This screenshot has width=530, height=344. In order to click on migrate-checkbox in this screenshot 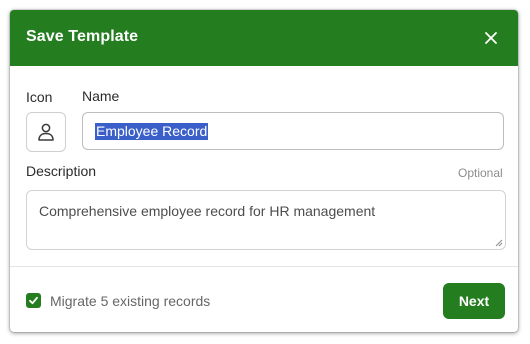, I will do `click(33, 300)`.